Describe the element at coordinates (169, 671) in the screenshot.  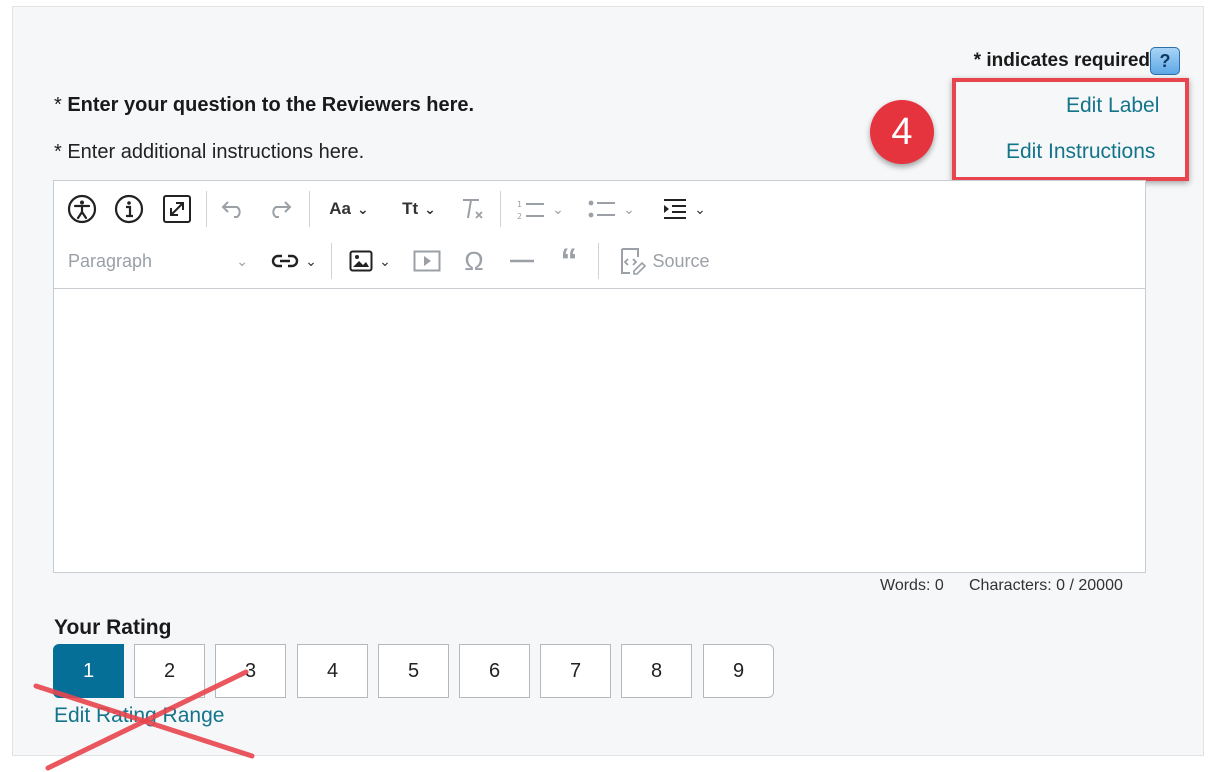
I see `rating-option-2: 2` at that location.